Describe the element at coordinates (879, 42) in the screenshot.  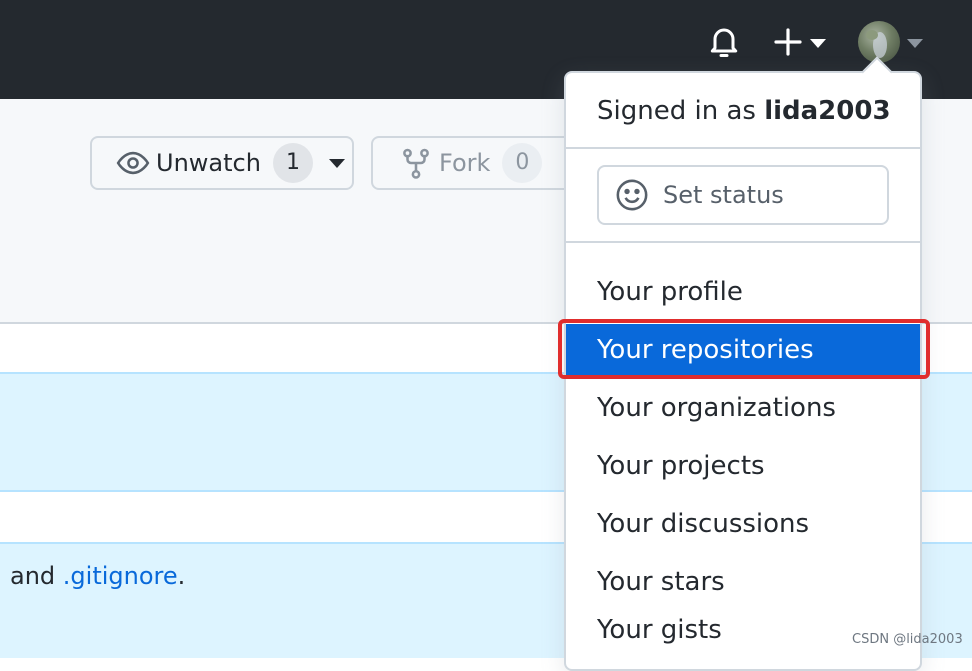
I see `avatar` at that location.